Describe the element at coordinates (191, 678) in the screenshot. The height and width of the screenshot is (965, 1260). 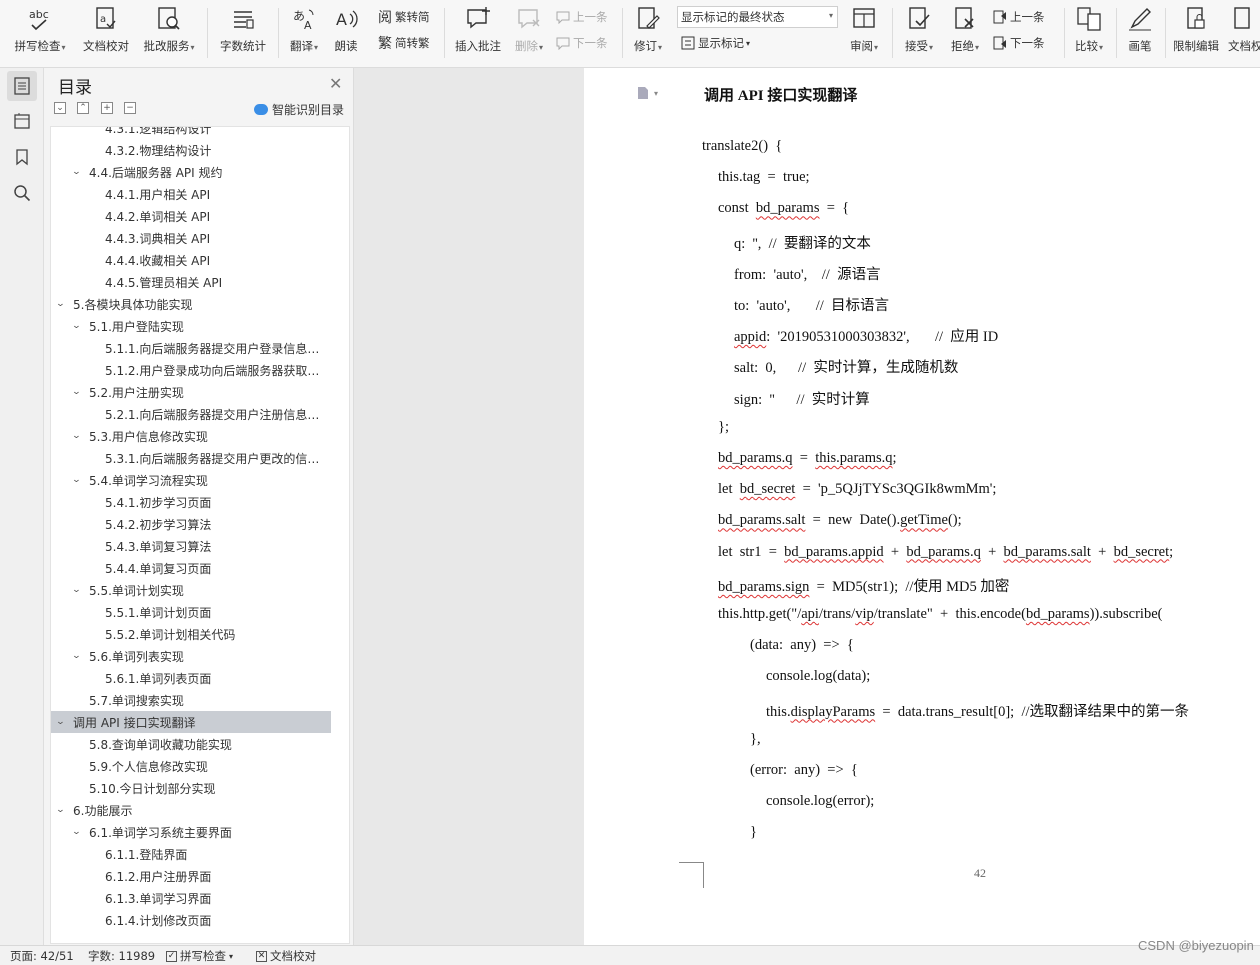
I see `toc-item: 5.6.1.单词列表页面` at that location.